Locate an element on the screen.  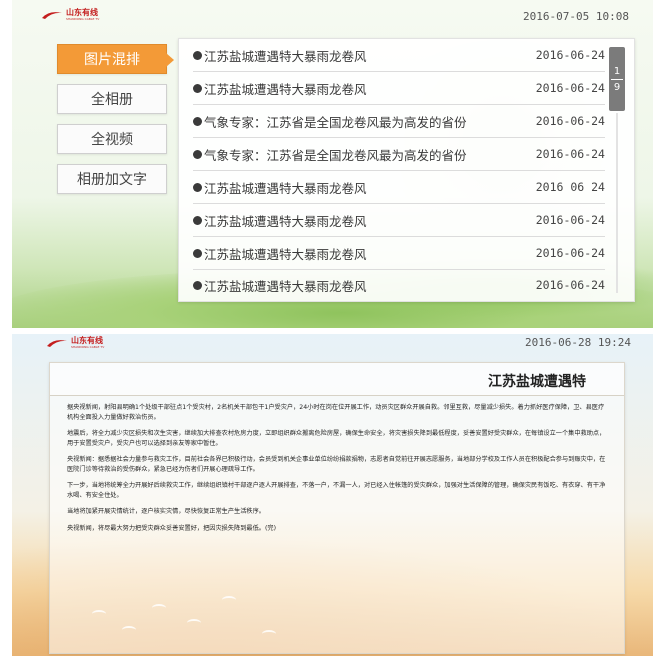
news-item: 江苏盐城遭遇特大暴雨龙卷风 2016 06 24 is located at coordinates (399, 187).